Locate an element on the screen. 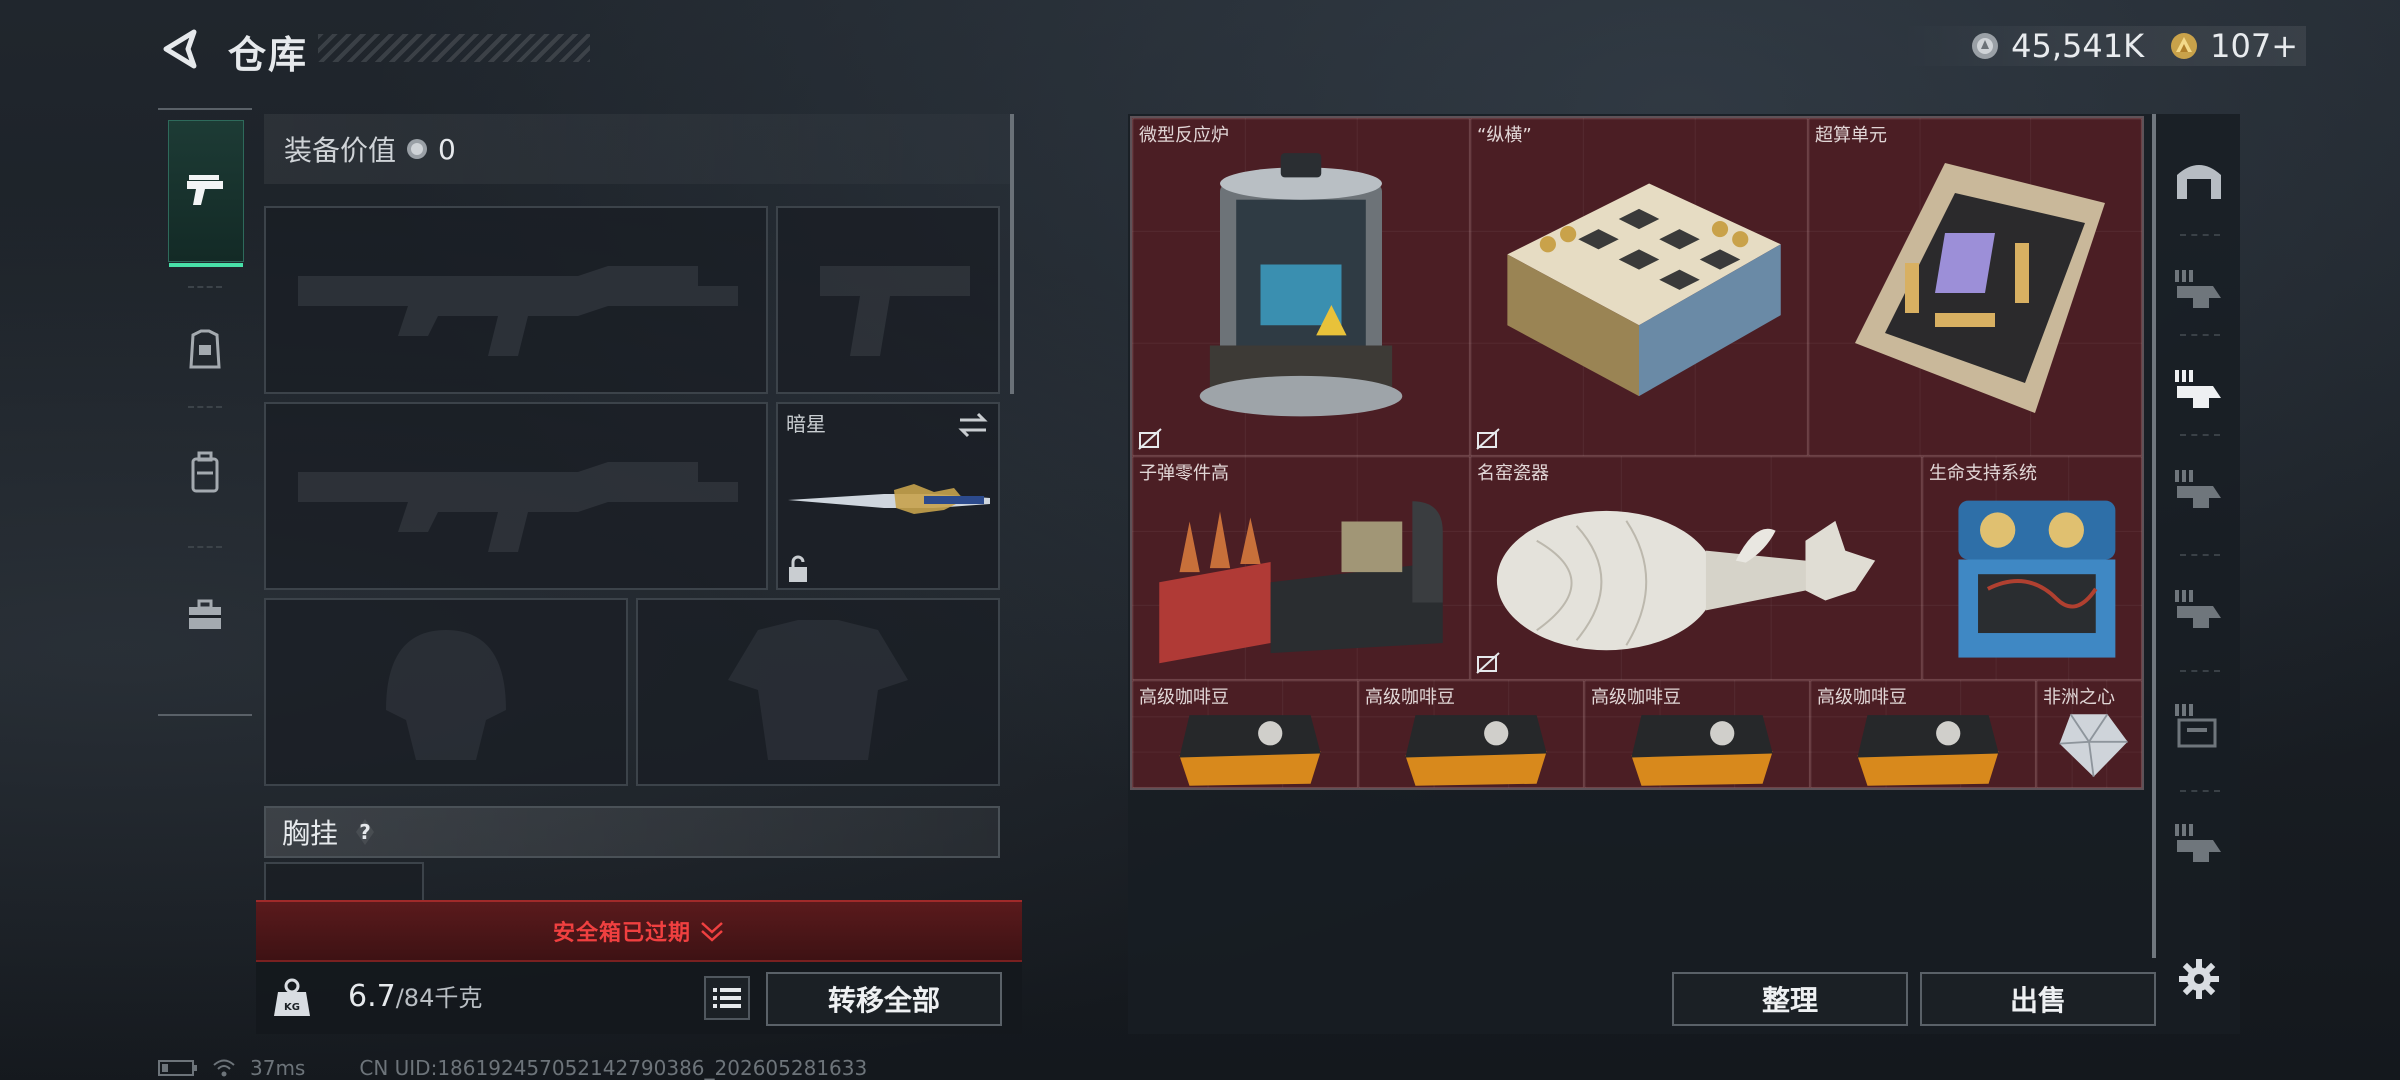 This screenshot has height=1080, width=2400. list-view-button is located at coordinates (727, 998).